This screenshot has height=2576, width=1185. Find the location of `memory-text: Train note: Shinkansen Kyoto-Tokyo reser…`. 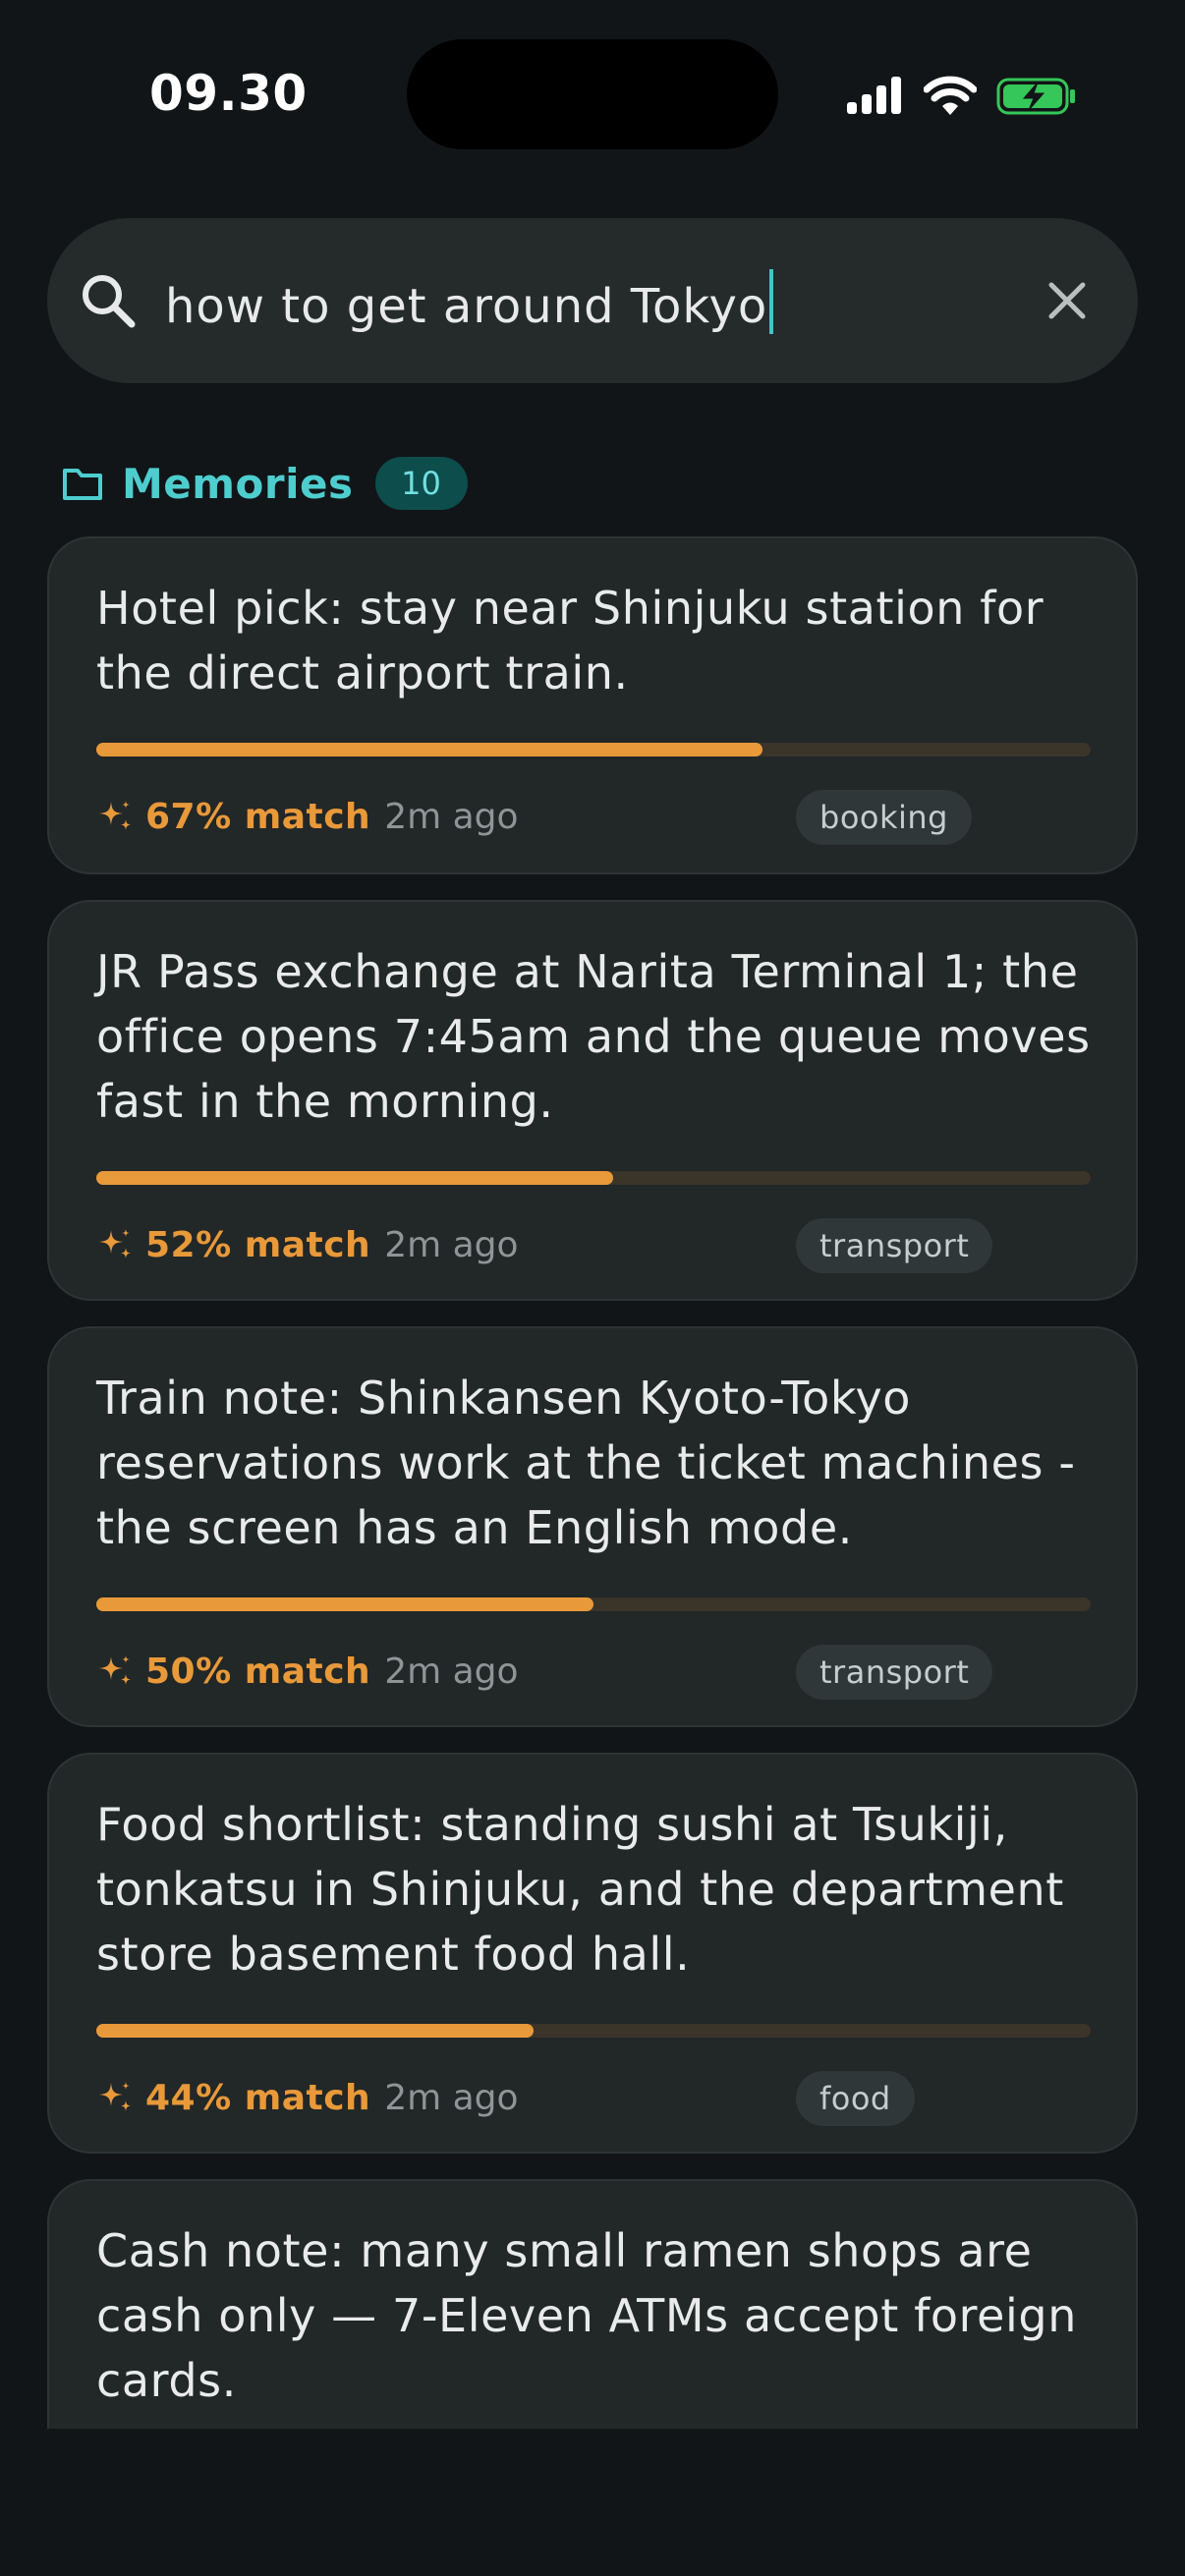

memory-text: Train note: Shinkansen Kyoto-Tokyo reser… is located at coordinates (586, 1463).